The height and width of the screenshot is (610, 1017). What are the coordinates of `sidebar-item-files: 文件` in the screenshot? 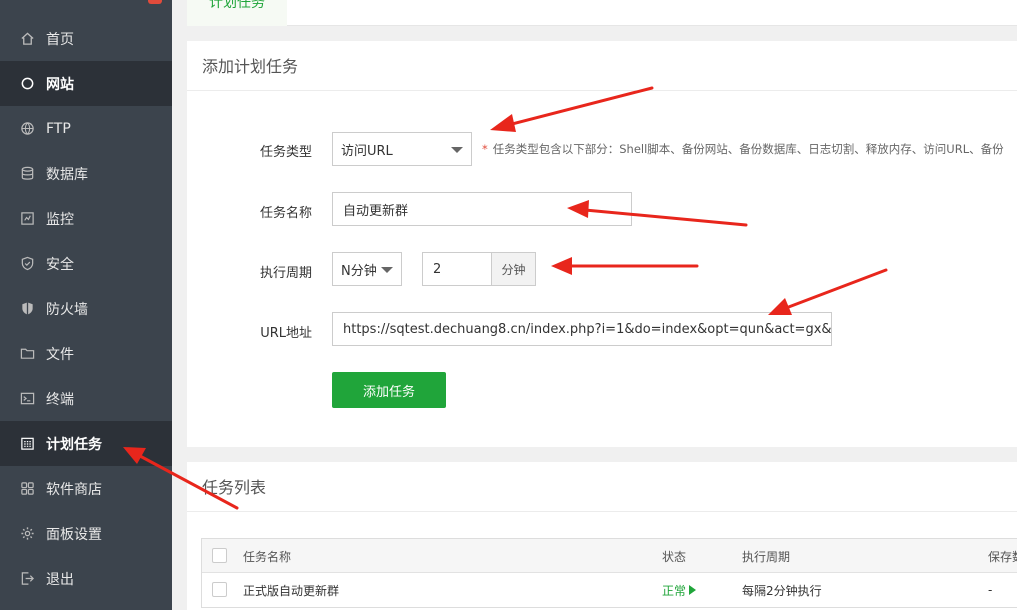 It's located at (86, 353).